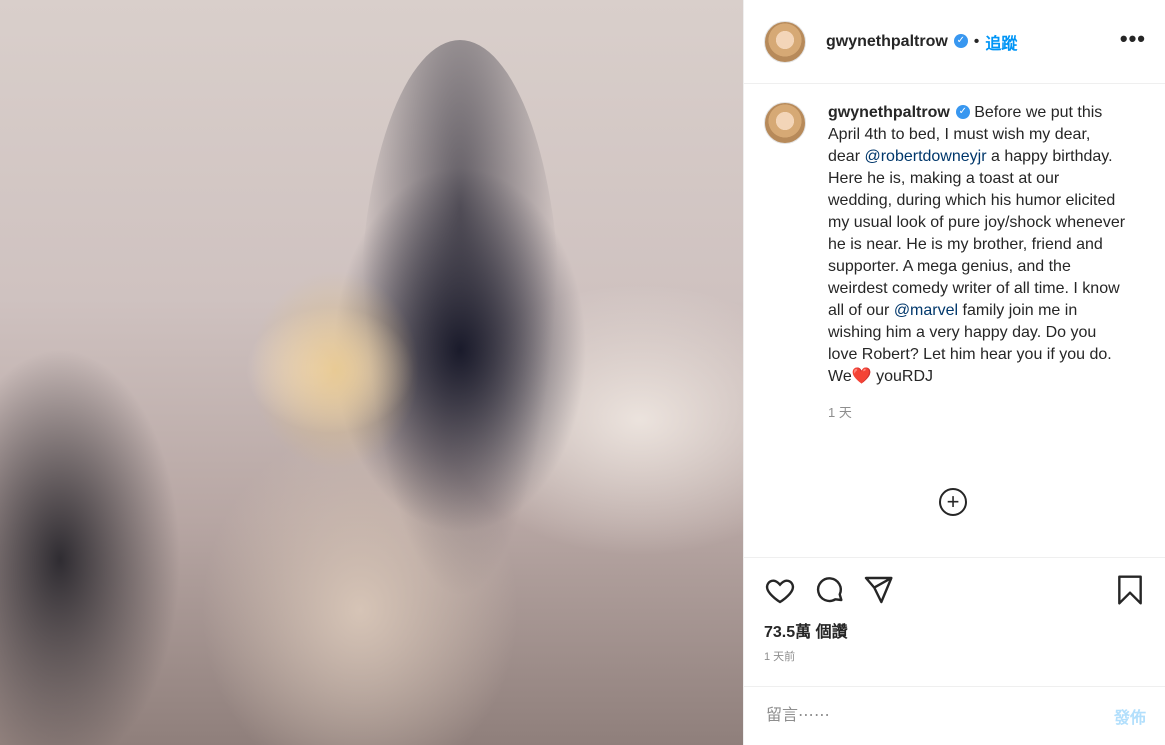 The width and height of the screenshot is (1165, 745). Describe the element at coordinates (1130, 590) in the screenshot. I see `save-bookmark-icon` at that location.